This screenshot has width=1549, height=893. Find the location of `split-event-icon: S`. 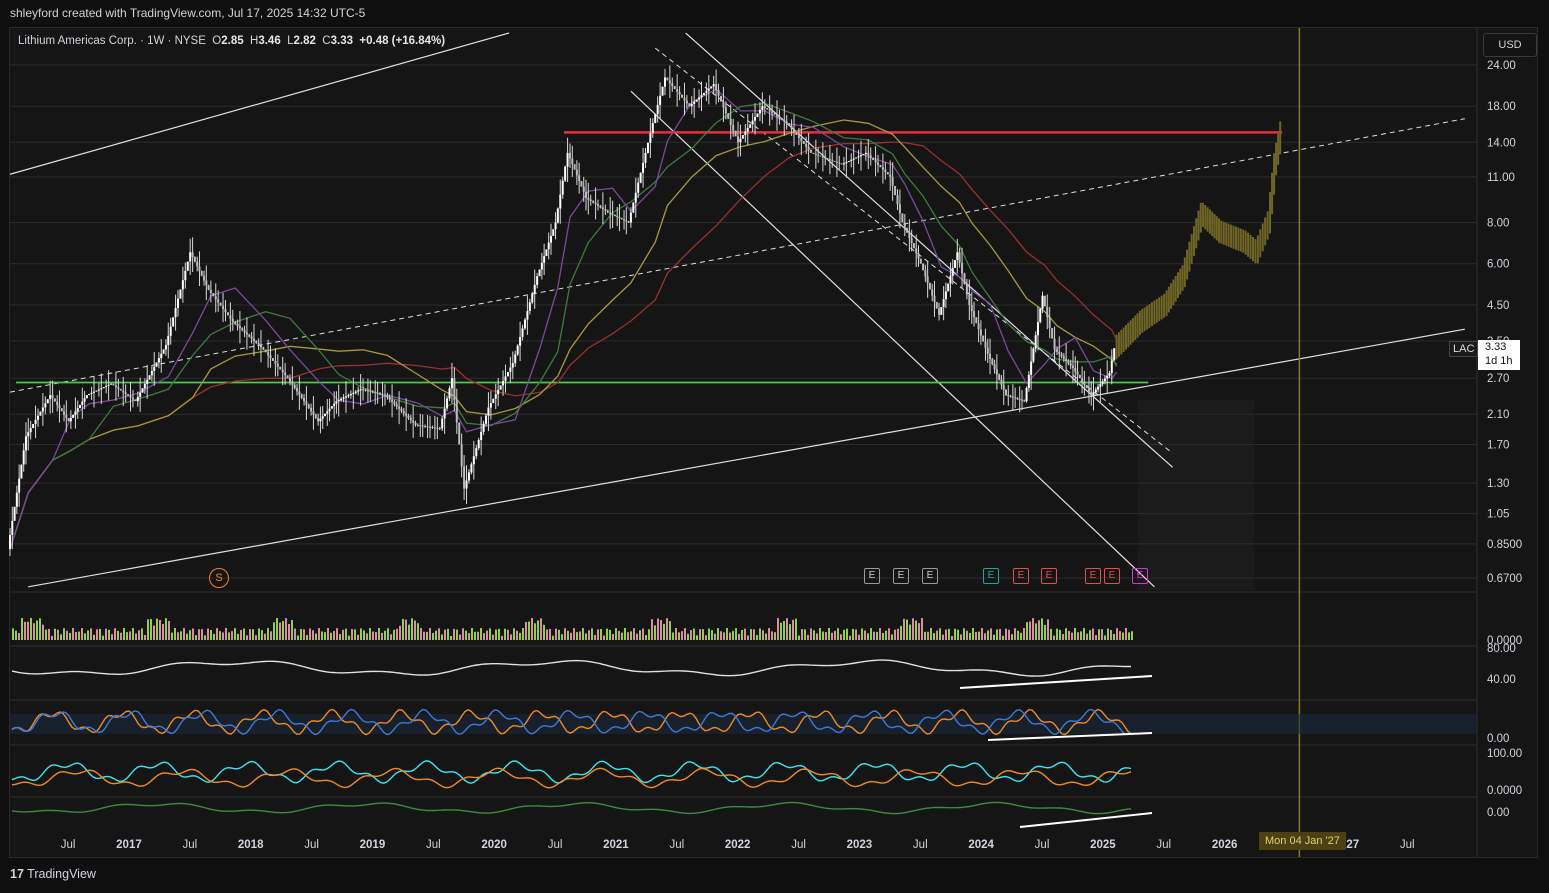

split-event-icon: S is located at coordinates (219, 578).